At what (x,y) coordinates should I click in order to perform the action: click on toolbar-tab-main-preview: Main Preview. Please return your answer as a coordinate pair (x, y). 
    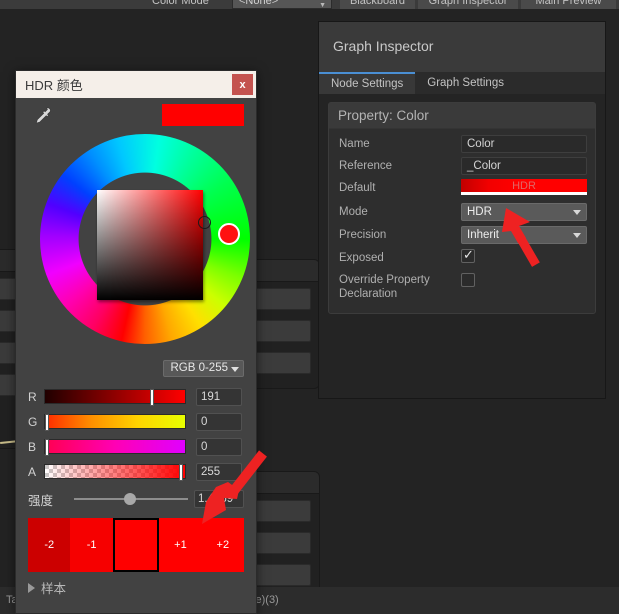
    Looking at the image, I should click on (568, 4).